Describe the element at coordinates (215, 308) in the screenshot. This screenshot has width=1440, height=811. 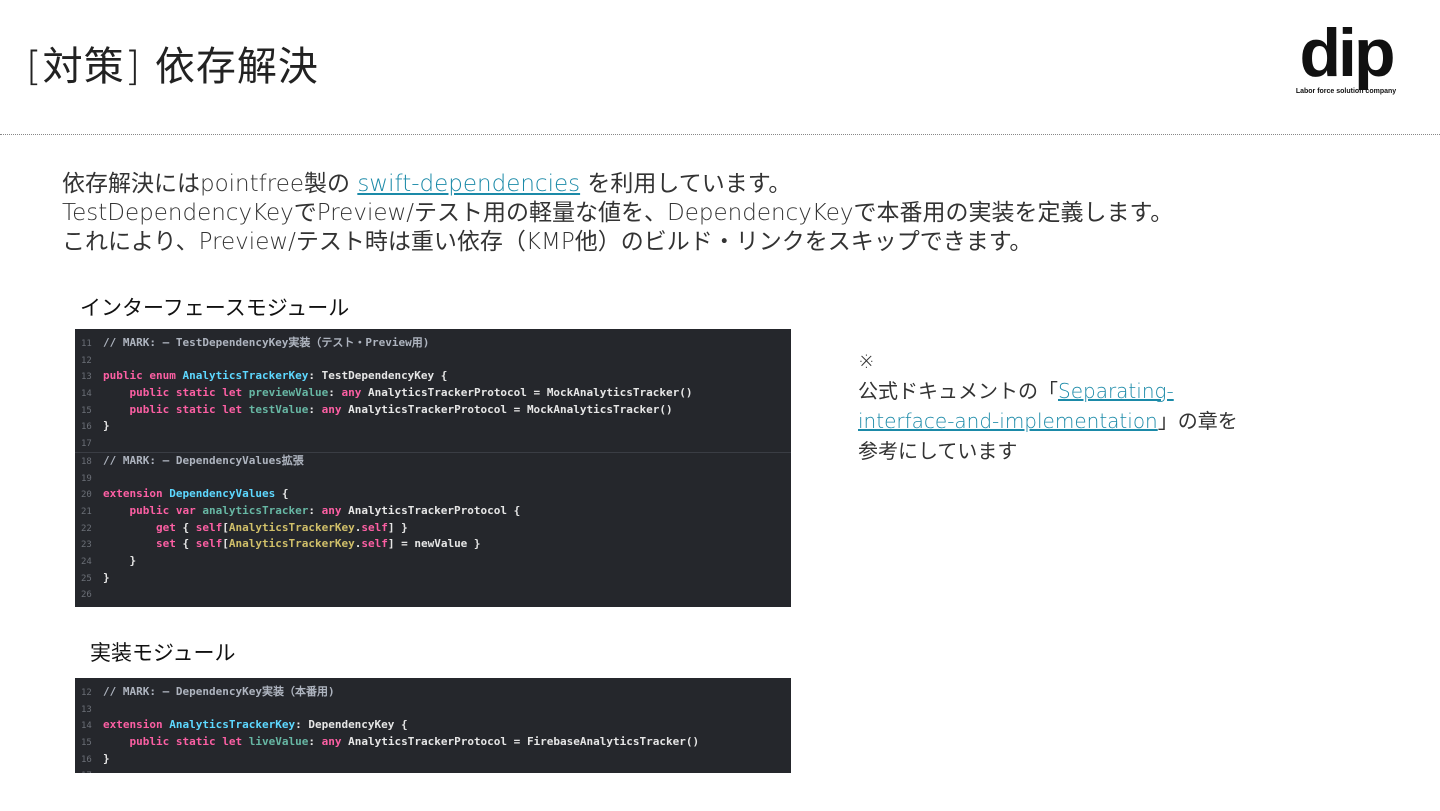
I see `interface-module-heading: インターフェースモジュール` at that location.